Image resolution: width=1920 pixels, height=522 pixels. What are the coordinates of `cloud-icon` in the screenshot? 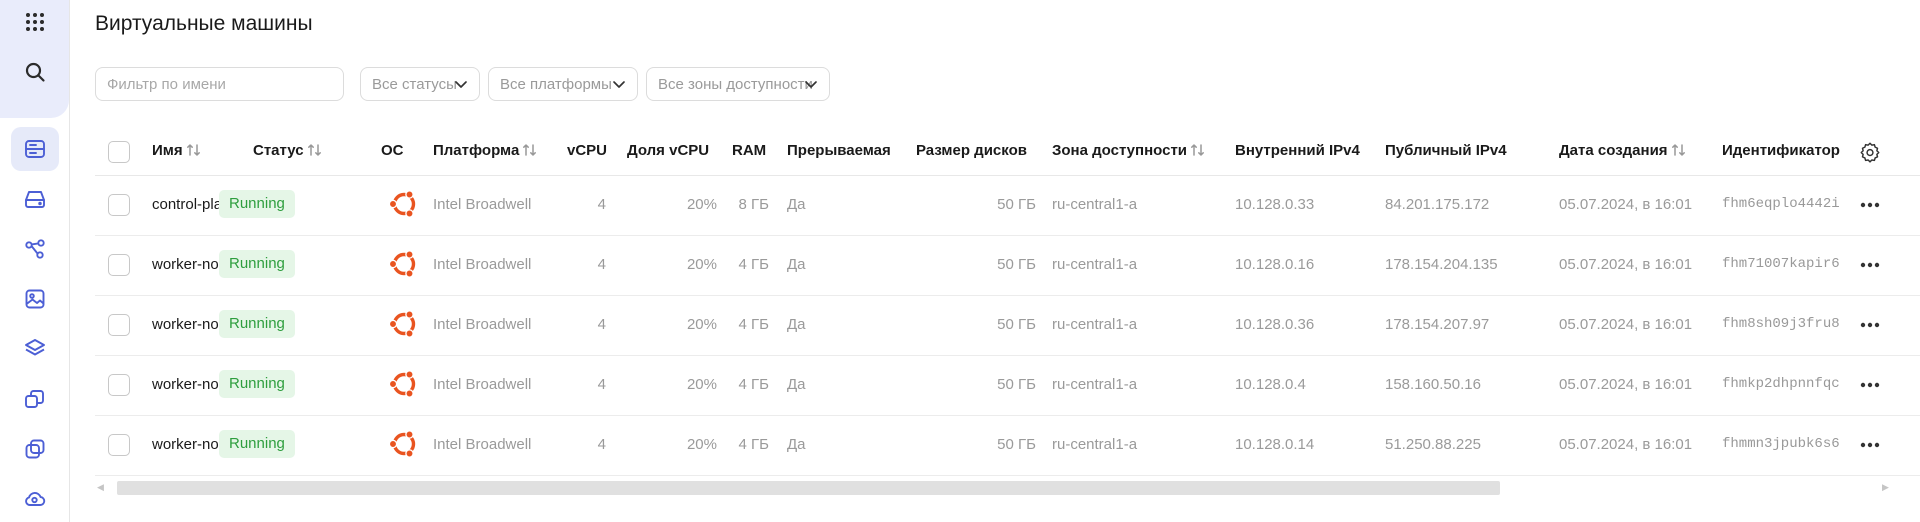 It's located at (35, 499).